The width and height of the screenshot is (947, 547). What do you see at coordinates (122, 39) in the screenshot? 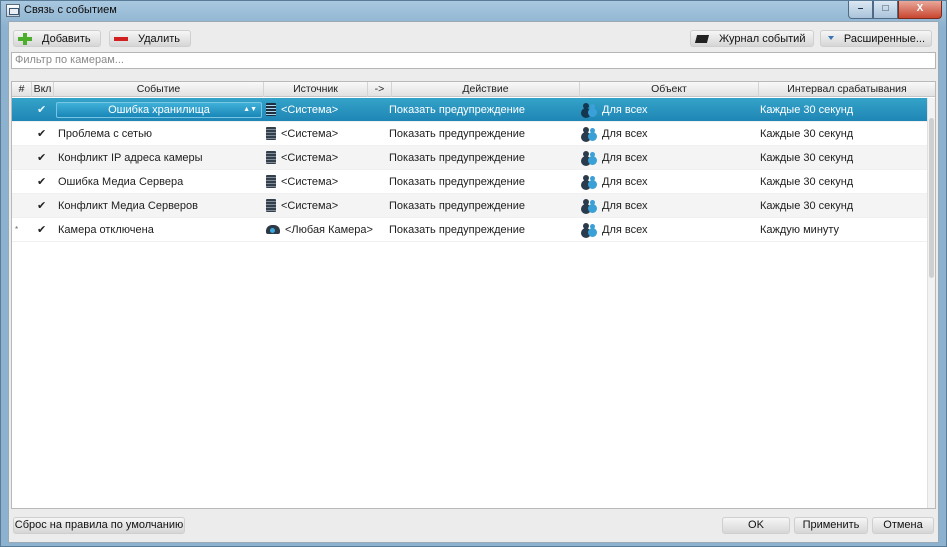
I see `minus-icon` at bounding box center [122, 39].